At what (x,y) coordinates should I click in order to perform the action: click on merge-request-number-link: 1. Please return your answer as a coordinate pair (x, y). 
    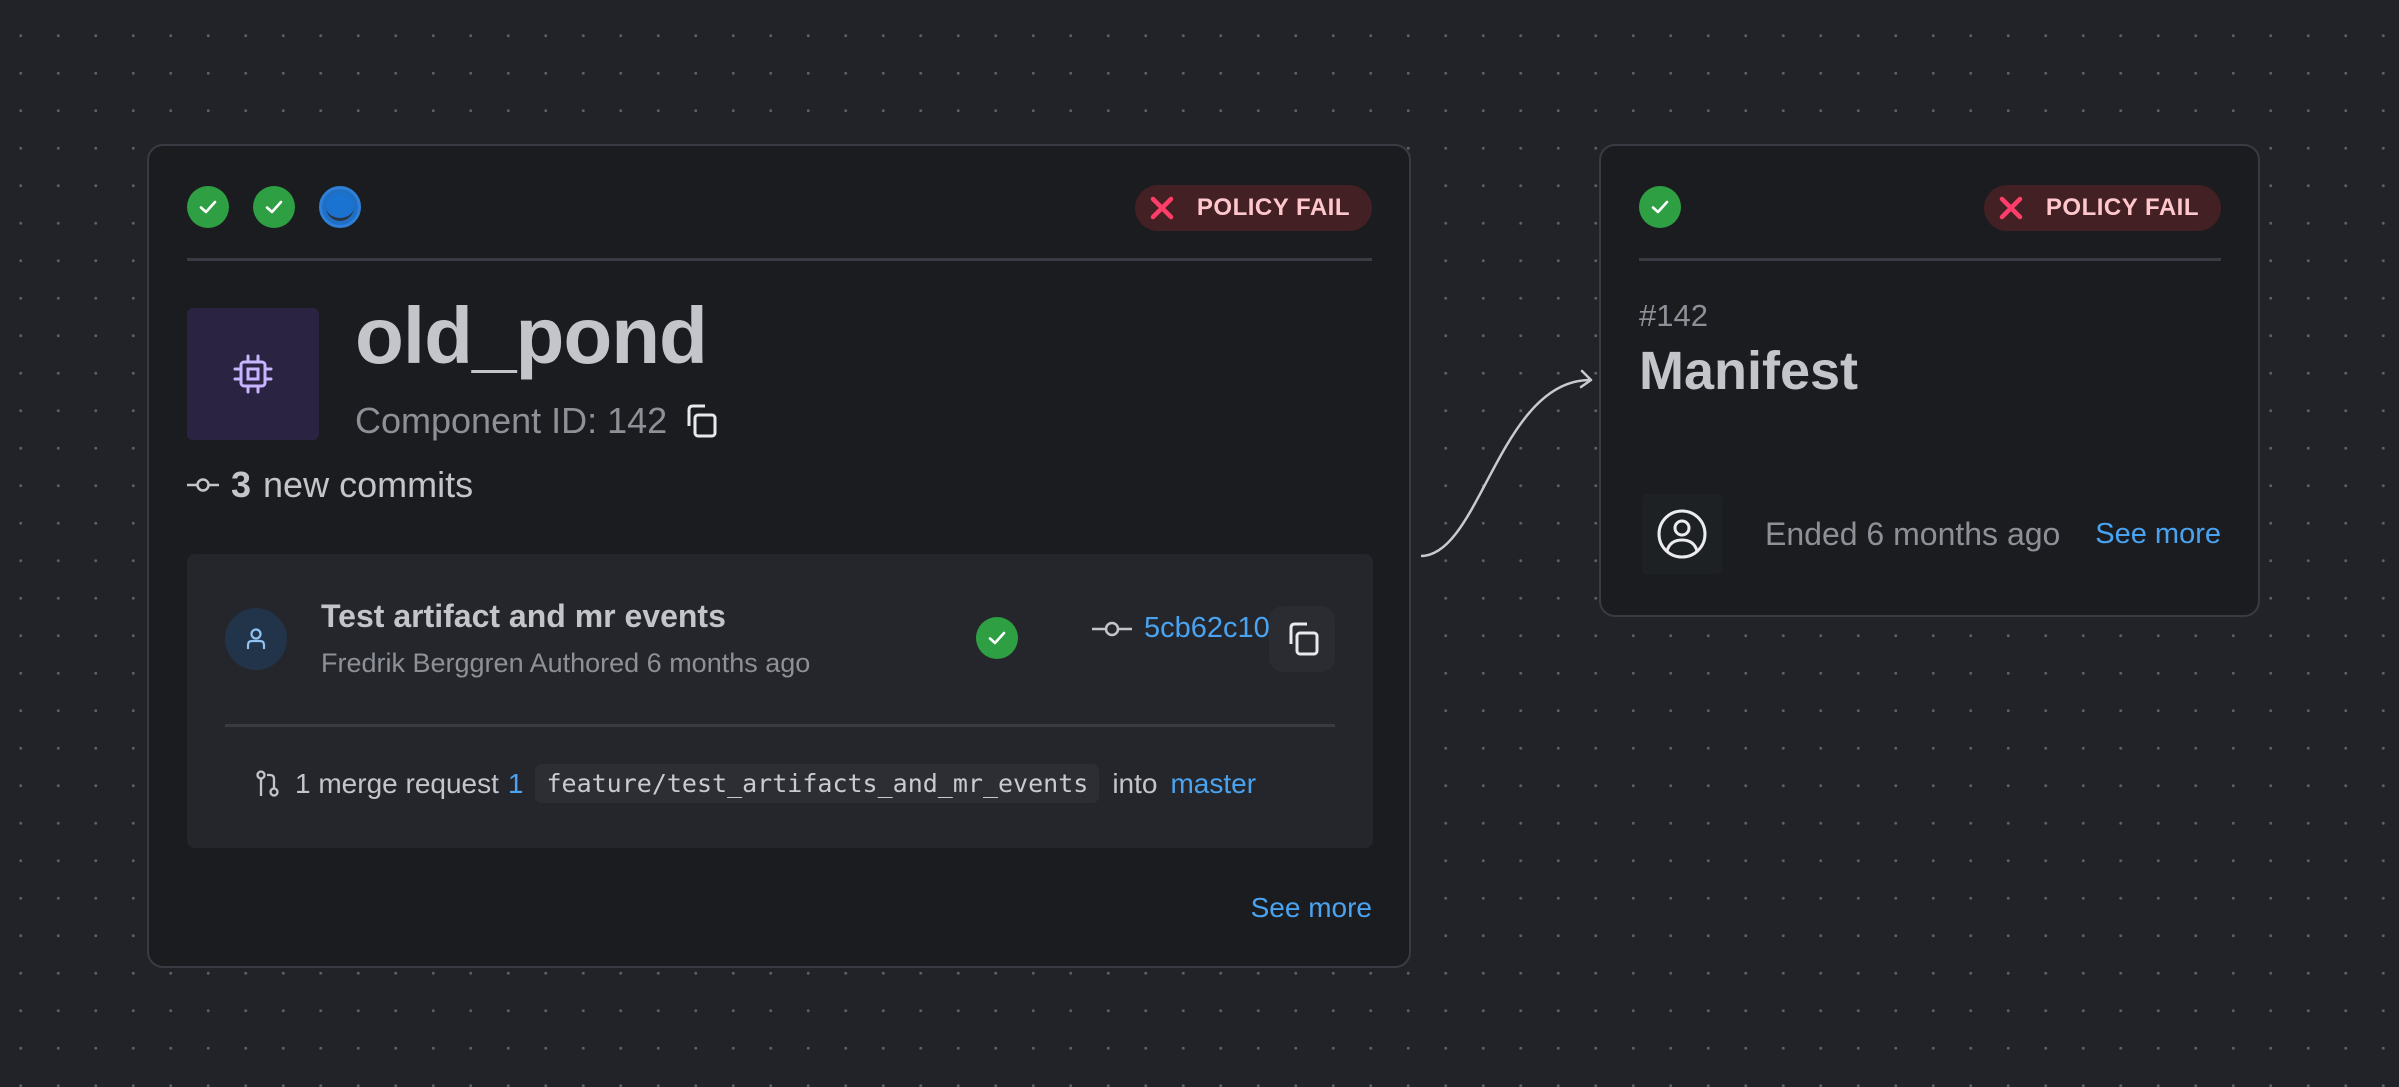
    Looking at the image, I should click on (516, 784).